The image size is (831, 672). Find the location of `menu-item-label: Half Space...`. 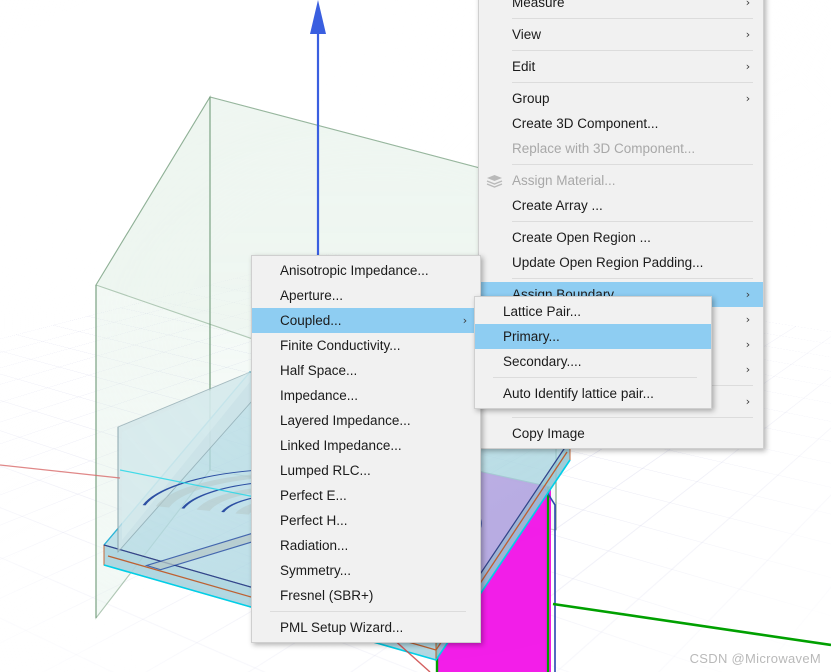

menu-item-label: Half Space... is located at coordinates (319, 370).